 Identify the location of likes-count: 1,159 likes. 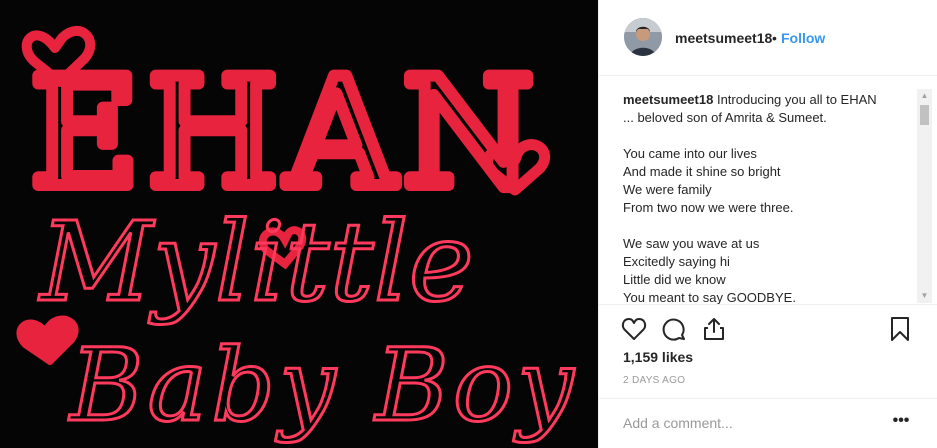
(658, 357).